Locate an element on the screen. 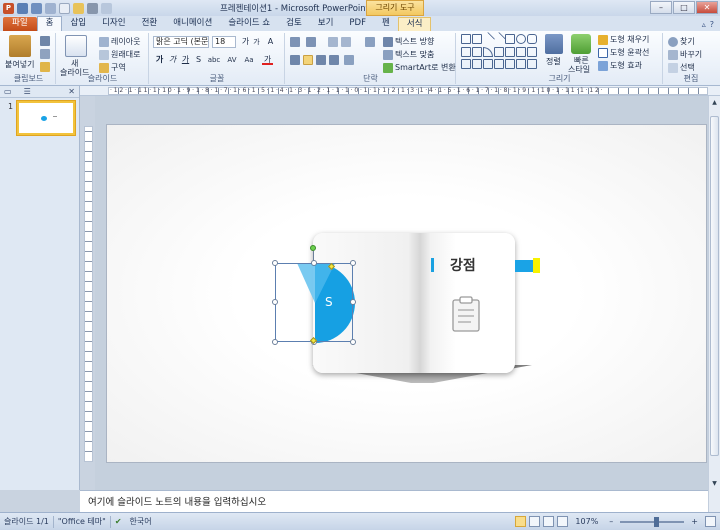 Image resolution: width=720 pixels, height=530 pixels. help-icon: ? is located at coordinates (712, 24).